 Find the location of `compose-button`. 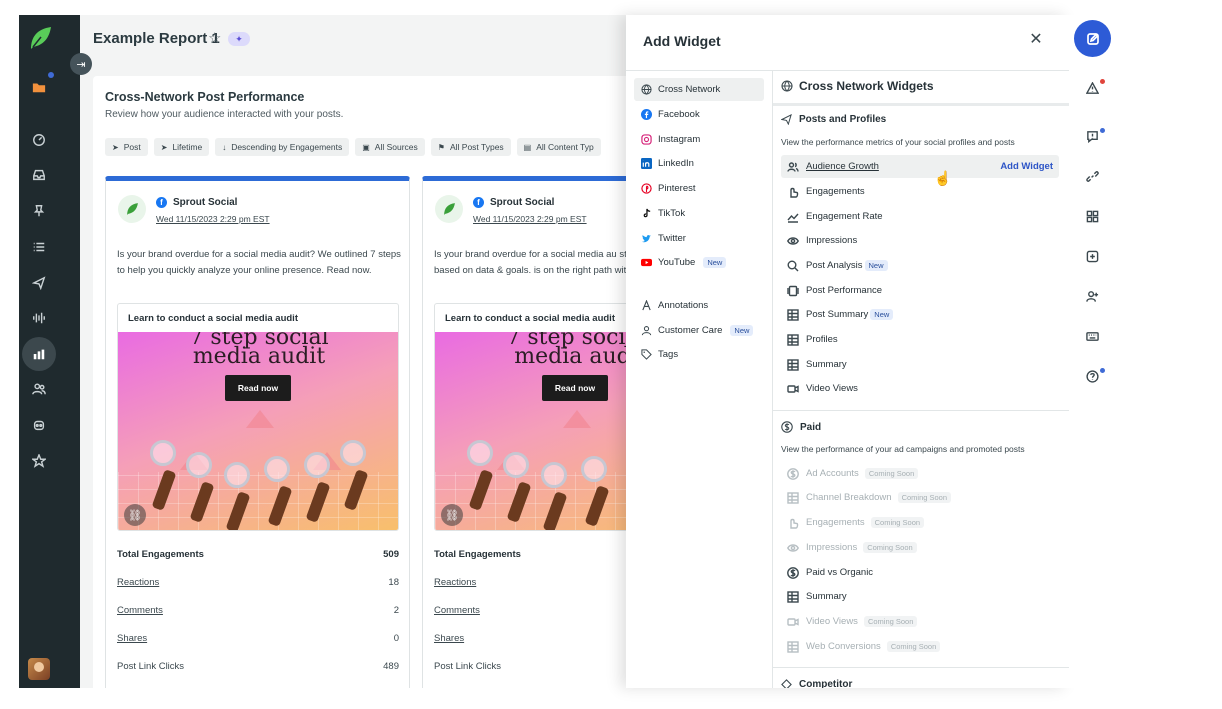

compose-button is located at coordinates (1092, 38).